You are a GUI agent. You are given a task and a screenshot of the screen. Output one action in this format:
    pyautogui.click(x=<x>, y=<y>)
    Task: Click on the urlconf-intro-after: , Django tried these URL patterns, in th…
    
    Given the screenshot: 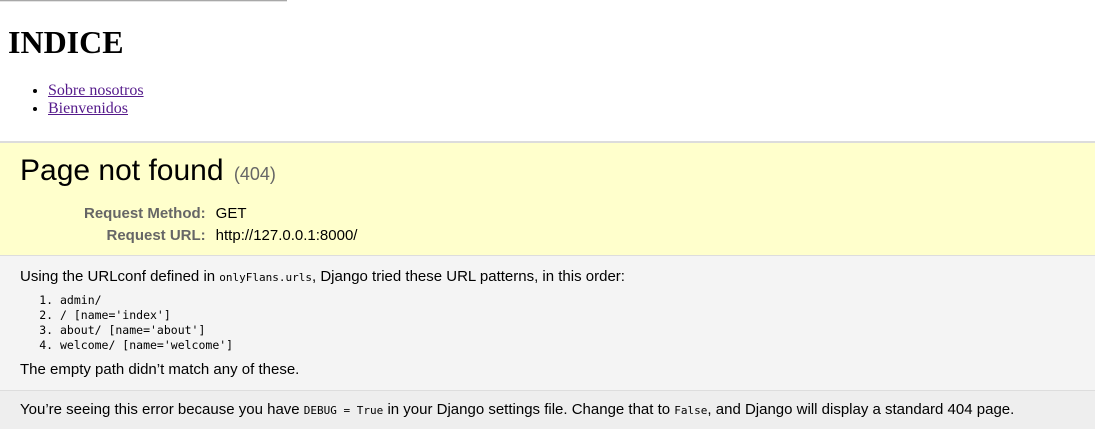 What is the action you would take?
    pyautogui.click(x=468, y=276)
    